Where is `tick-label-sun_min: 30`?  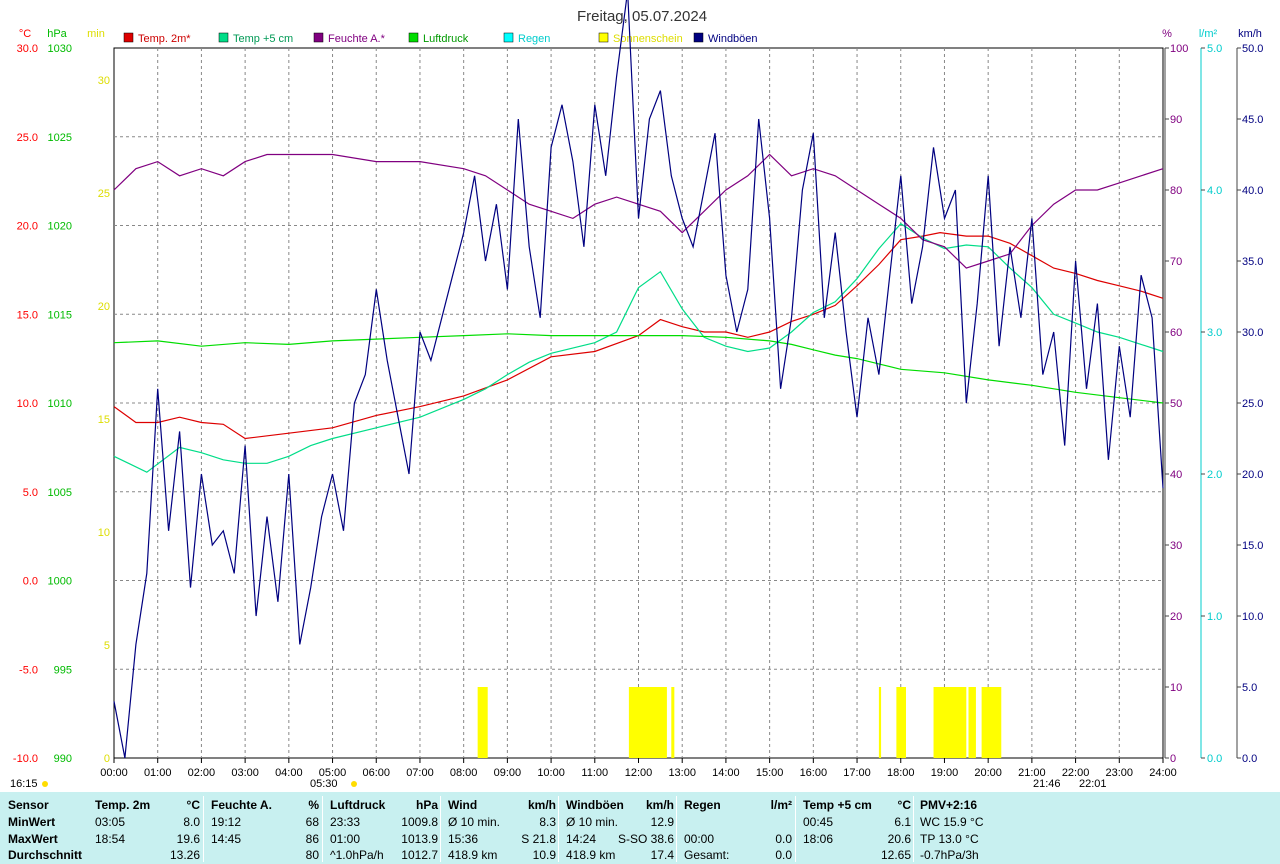 tick-label-sun_min: 30 is located at coordinates (104, 81).